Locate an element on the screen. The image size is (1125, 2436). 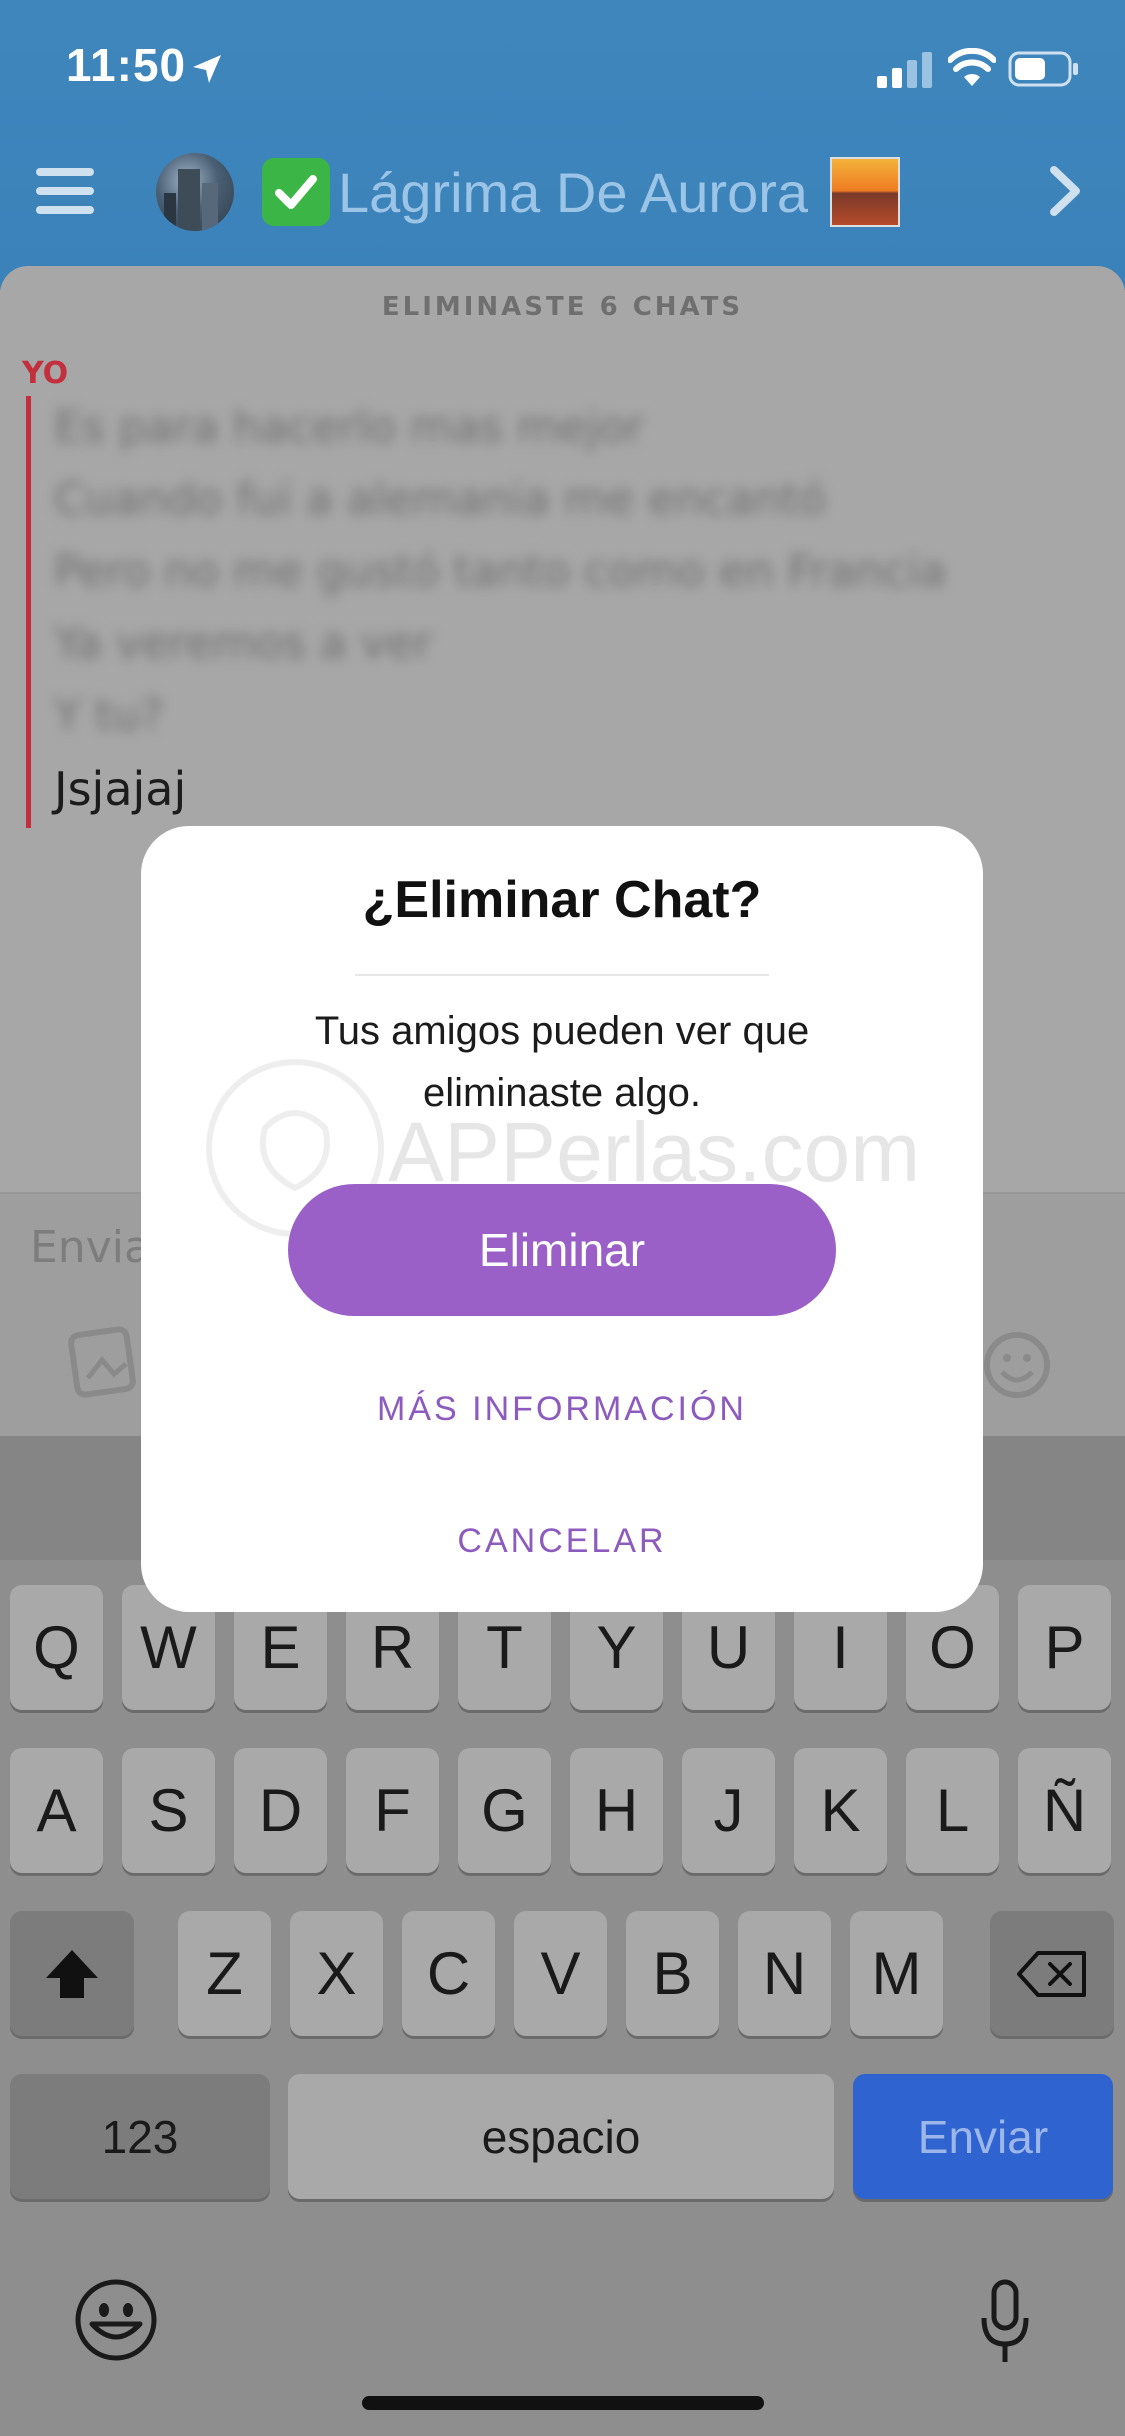
chat-message: Ya veremos a ver is located at coordinates (243, 643).